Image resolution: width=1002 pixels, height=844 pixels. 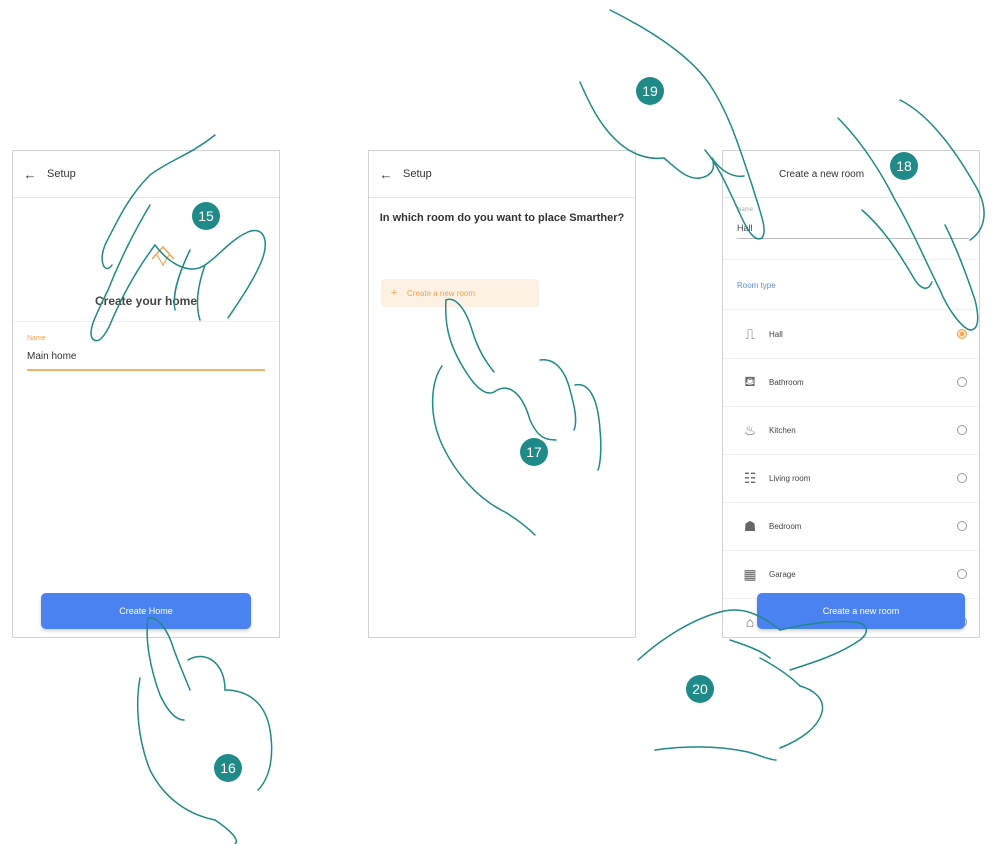 What do you see at coordinates (822, 174) in the screenshot?
I see `header-title: Create a new room` at bounding box center [822, 174].